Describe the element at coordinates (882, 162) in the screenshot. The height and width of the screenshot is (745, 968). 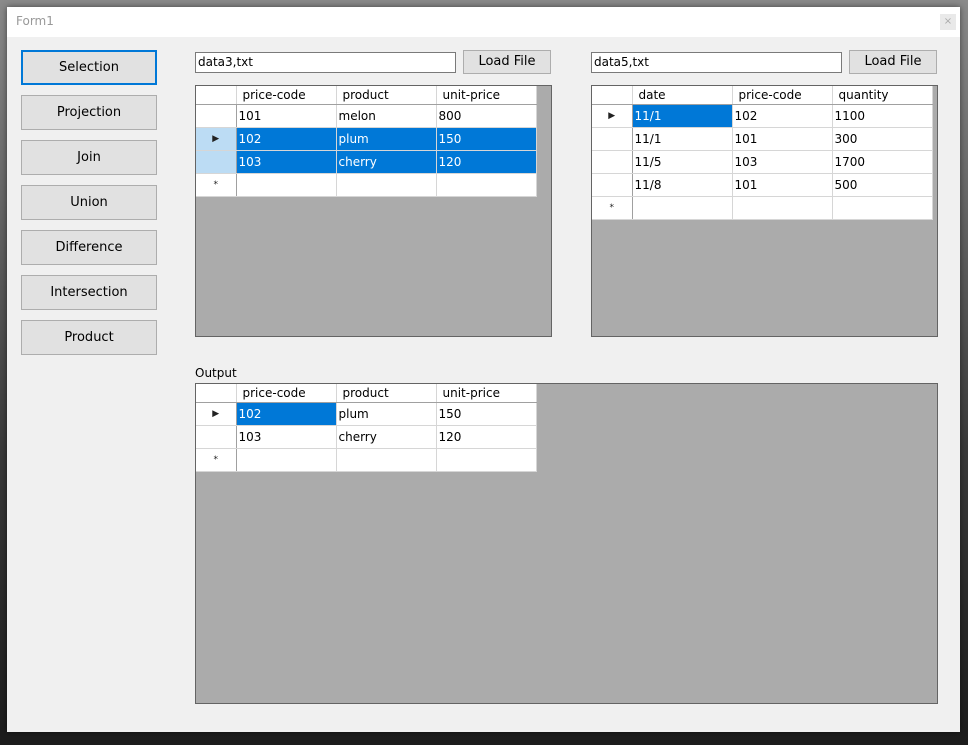
I see `table-cell: 1700` at that location.